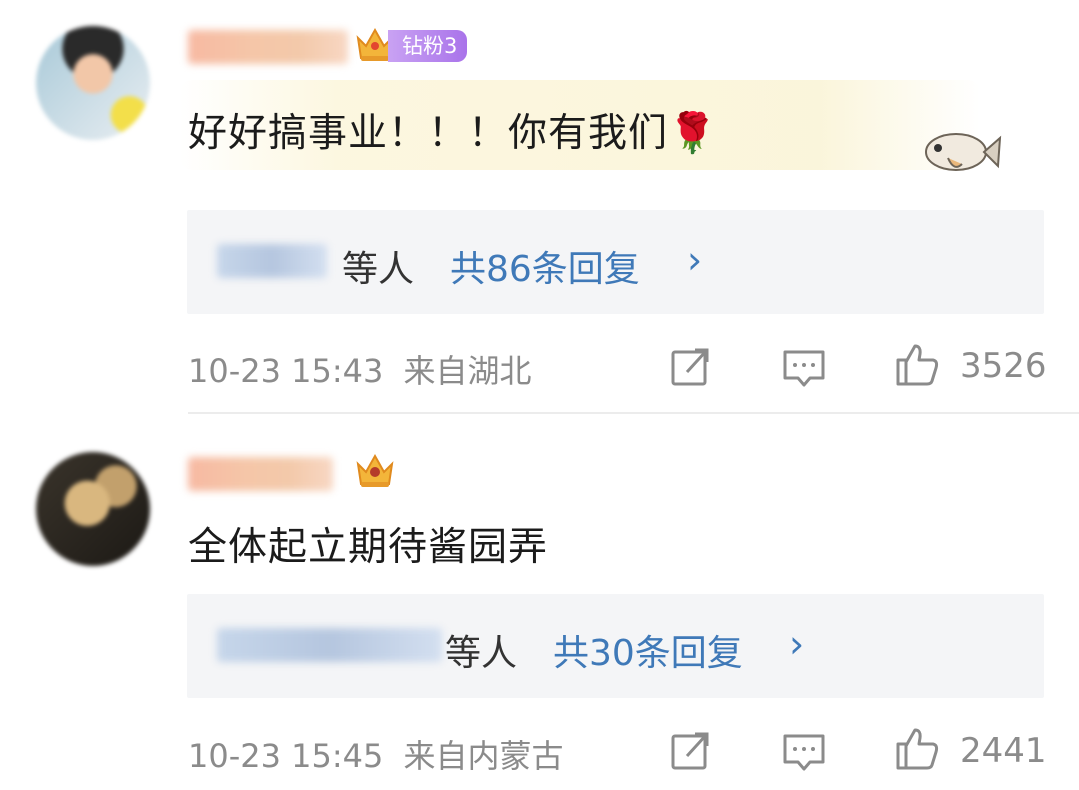 The image size is (1079, 790). What do you see at coordinates (428, 46) in the screenshot?
I see `fan-level-badge: 钻粉3` at bounding box center [428, 46].